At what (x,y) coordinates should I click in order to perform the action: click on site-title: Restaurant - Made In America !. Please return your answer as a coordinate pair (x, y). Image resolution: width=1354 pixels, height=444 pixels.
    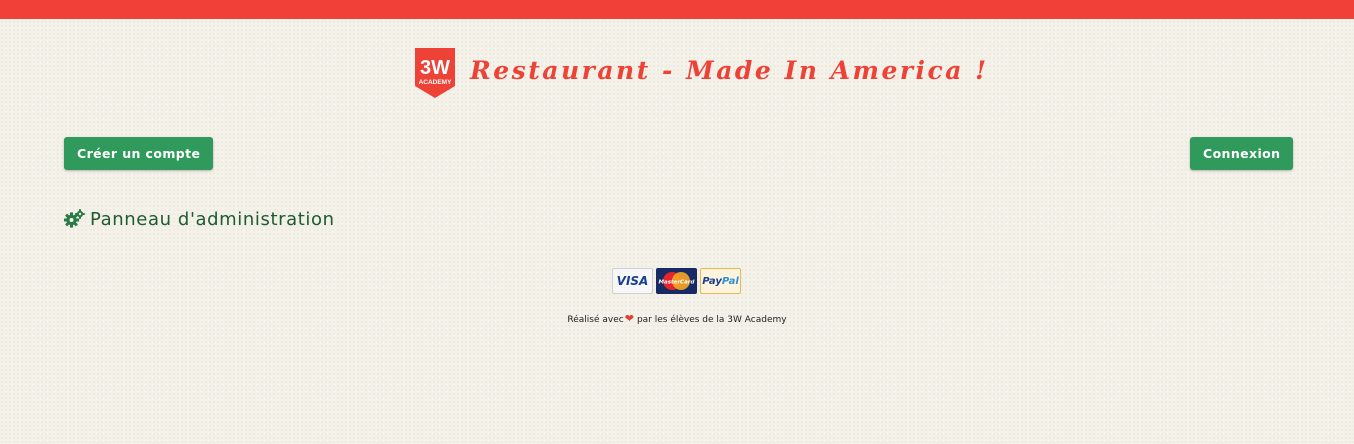
    Looking at the image, I should click on (729, 70).